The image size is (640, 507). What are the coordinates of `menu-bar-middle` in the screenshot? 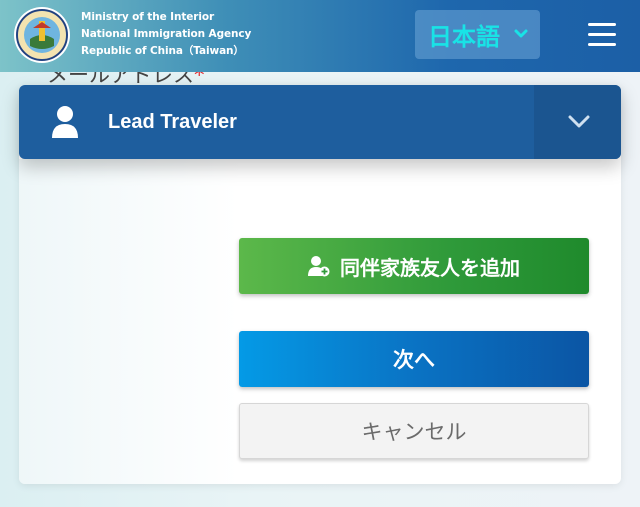 It's located at (602, 34).